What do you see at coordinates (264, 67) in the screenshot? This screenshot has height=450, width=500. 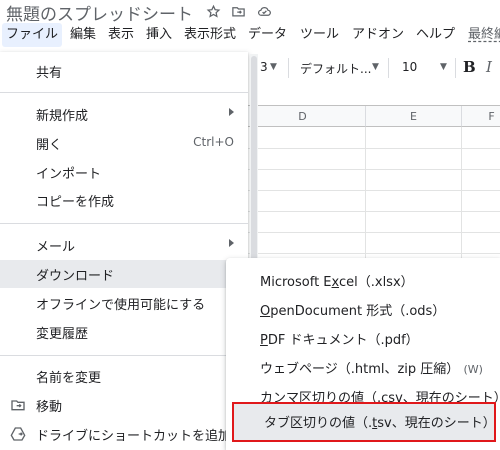 I see `toolbar-number-format-fragment: 3` at bounding box center [264, 67].